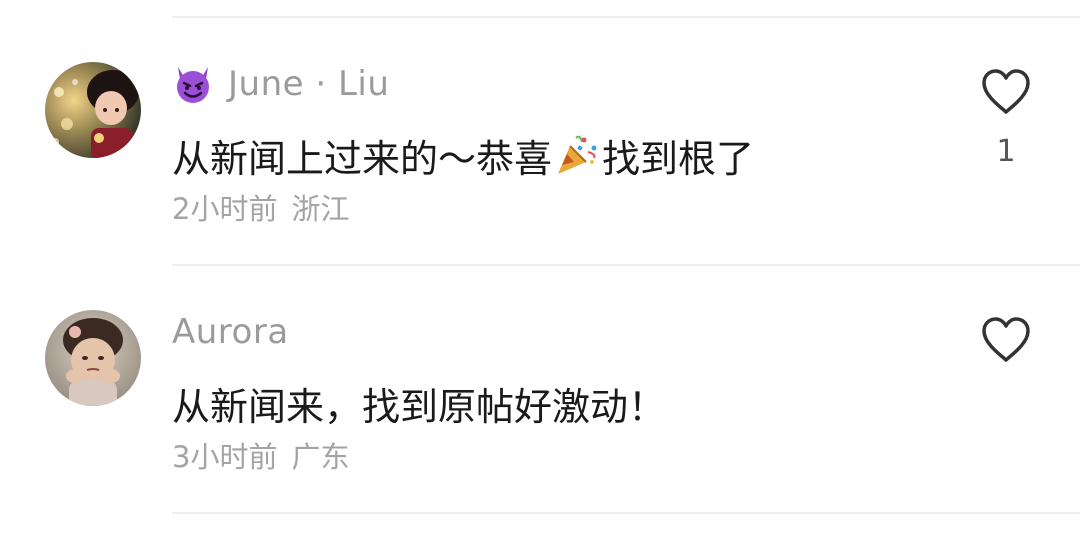 The image size is (1080, 536). I want to click on username: June · Liu, so click(308, 84).